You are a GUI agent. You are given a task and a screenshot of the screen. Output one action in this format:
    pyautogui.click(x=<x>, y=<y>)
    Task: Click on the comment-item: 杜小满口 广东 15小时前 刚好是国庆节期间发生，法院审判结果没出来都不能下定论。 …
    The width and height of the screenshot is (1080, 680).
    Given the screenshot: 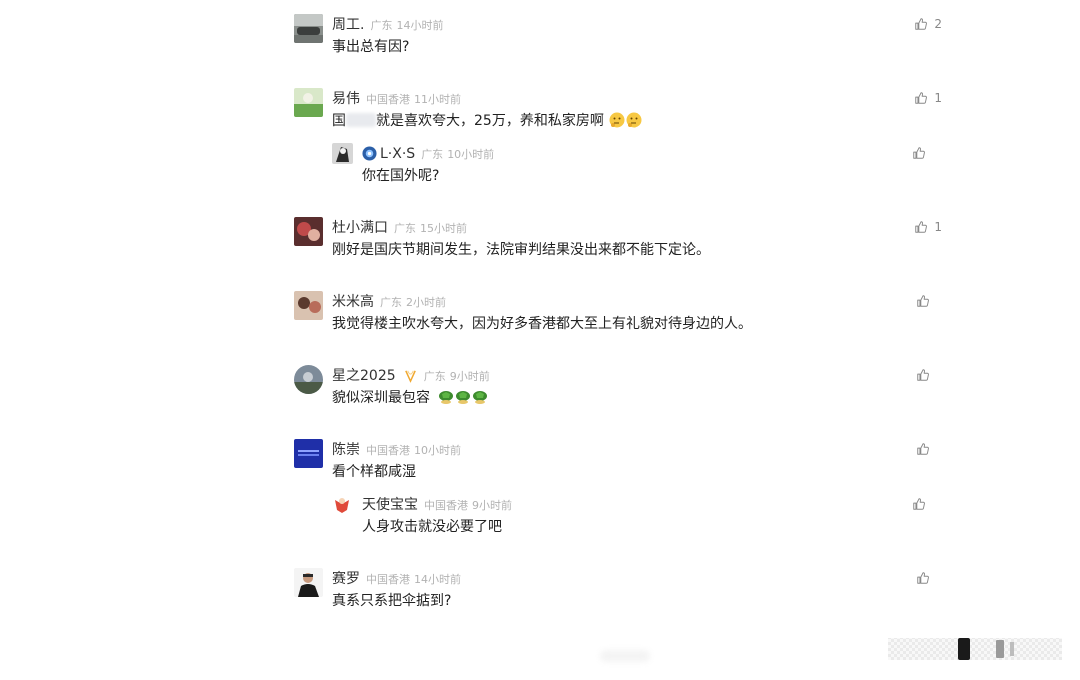 What is the action you would take?
    pyautogui.click(x=619, y=252)
    